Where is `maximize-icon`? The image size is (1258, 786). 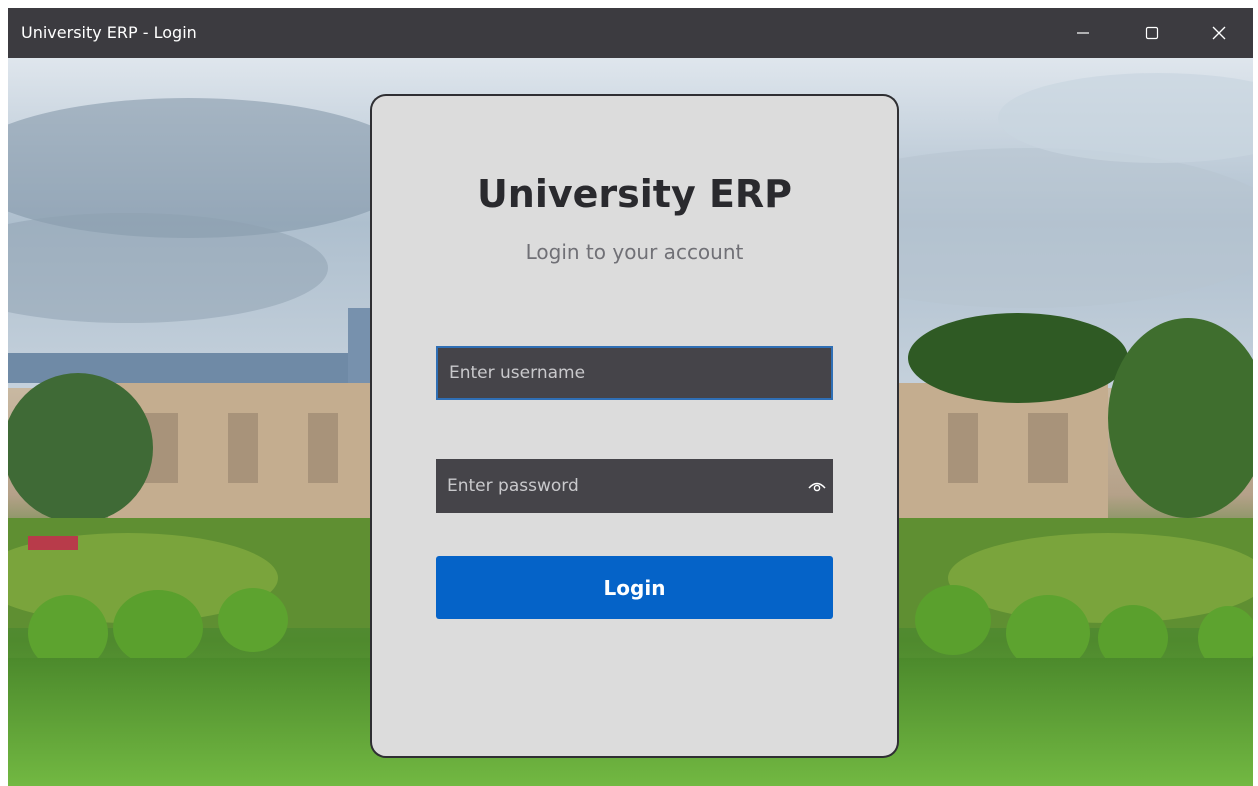 maximize-icon is located at coordinates (1152, 33).